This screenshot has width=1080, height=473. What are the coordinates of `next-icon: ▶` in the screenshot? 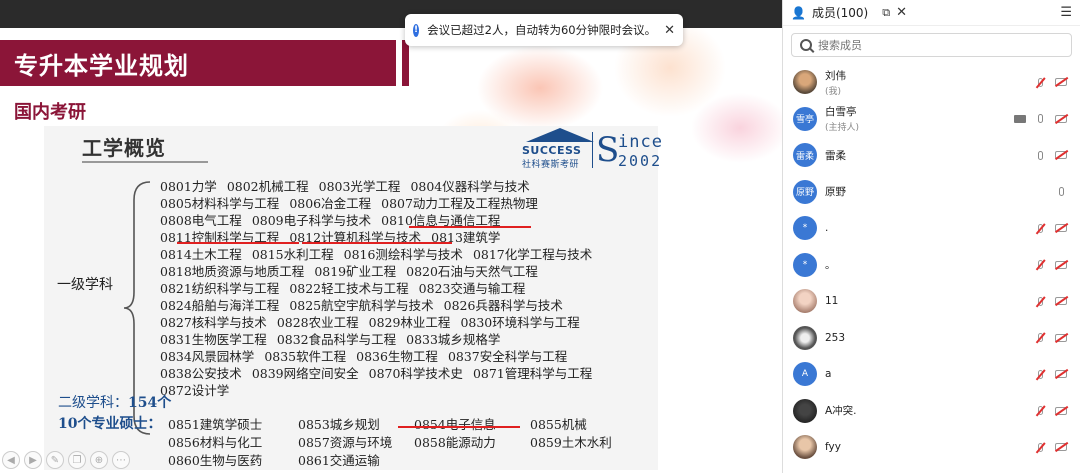 It's located at (33, 460).